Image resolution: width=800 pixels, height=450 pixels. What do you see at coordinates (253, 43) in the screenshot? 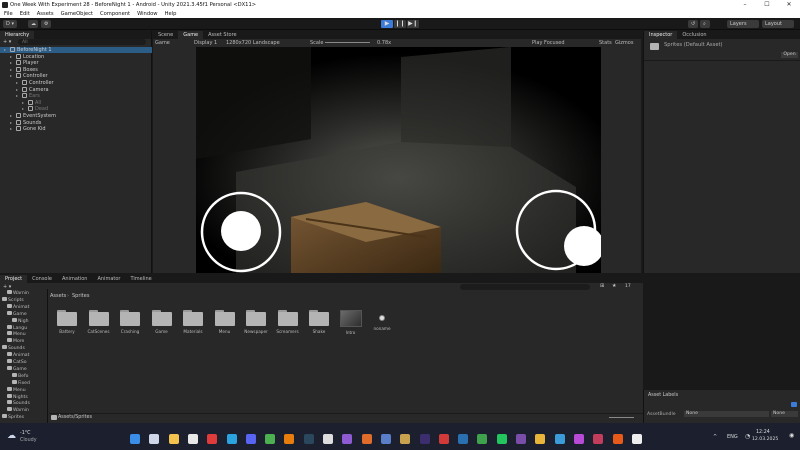
I see `resolution-dropdown: 1280x720 Landscape` at bounding box center [253, 43].